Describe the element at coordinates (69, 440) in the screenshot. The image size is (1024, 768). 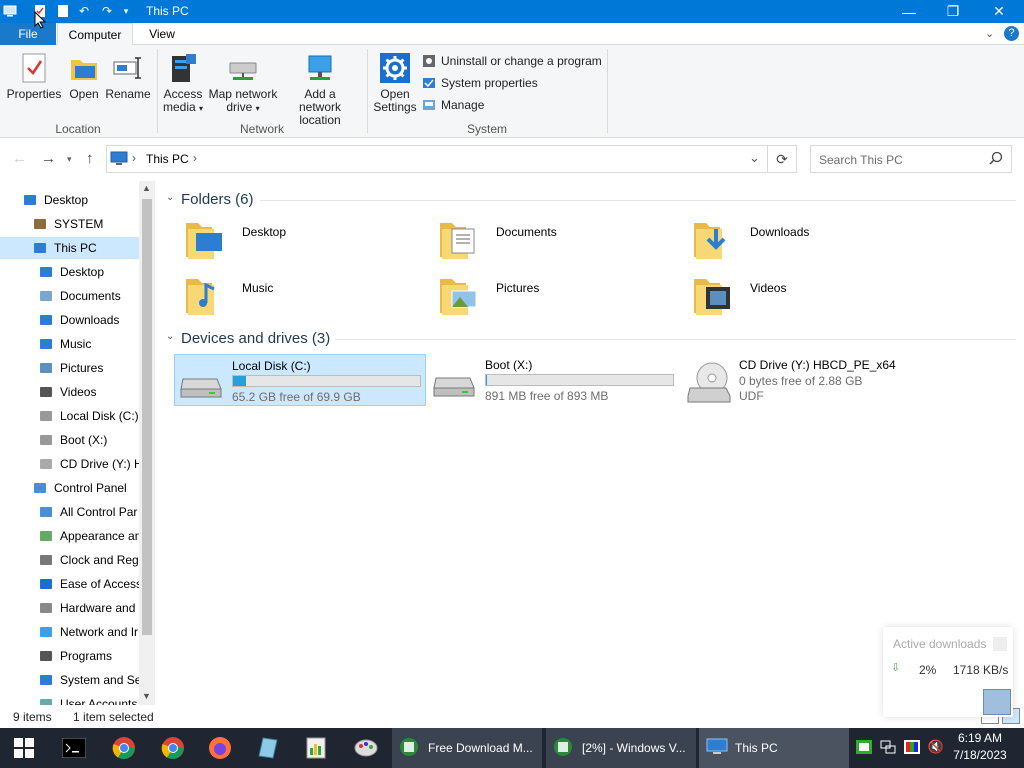
I see `nav-item: Boot (X:)` at that location.